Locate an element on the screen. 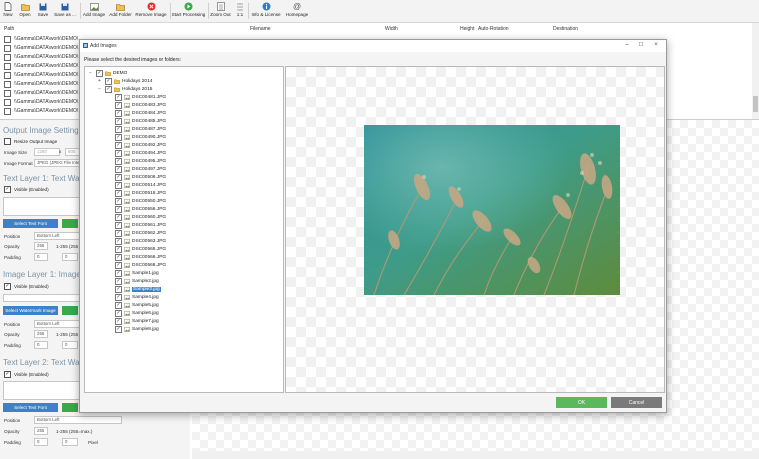  minimize-icon: – is located at coordinates (627, 44).